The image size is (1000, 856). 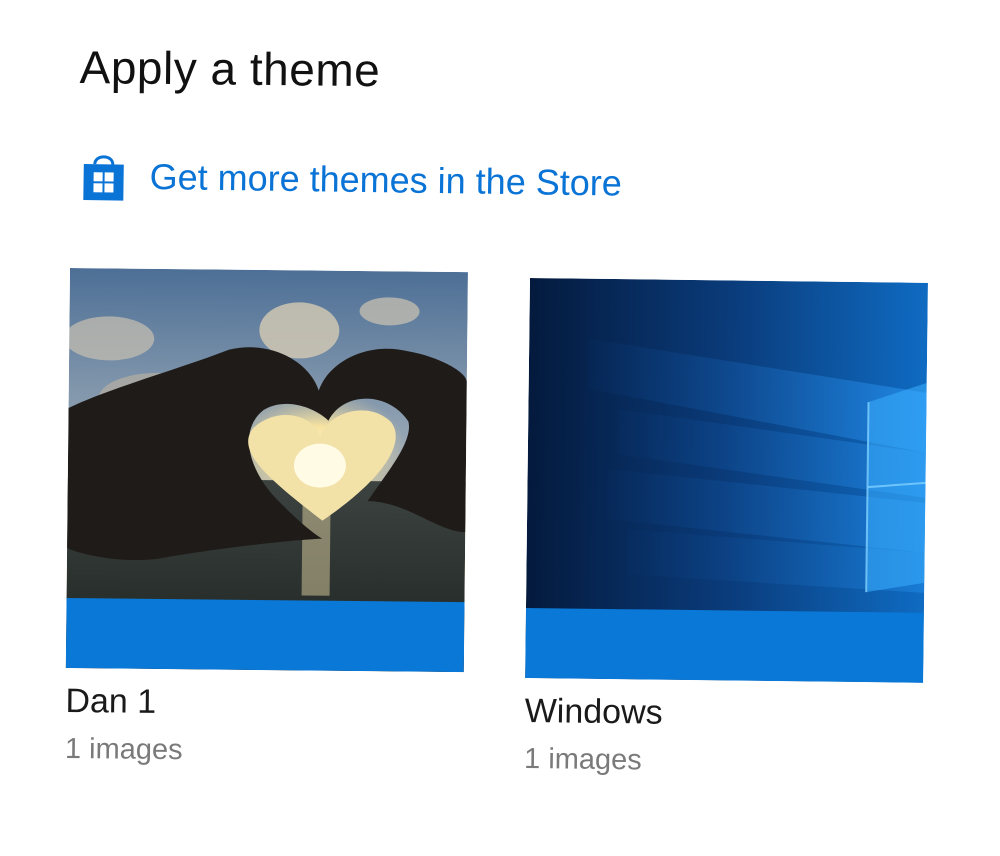 What do you see at coordinates (230, 68) in the screenshot?
I see `page-title: Apply a theme` at bounding box center [230, 68].